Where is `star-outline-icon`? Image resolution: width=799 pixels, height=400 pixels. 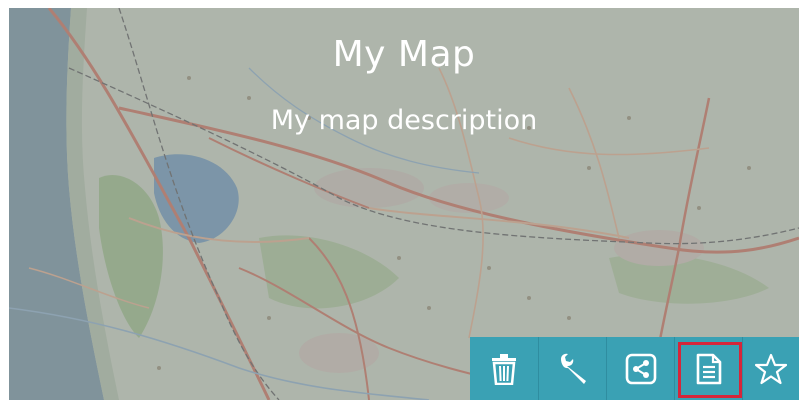
star-outline-icon is located at coordinates (771, 368).